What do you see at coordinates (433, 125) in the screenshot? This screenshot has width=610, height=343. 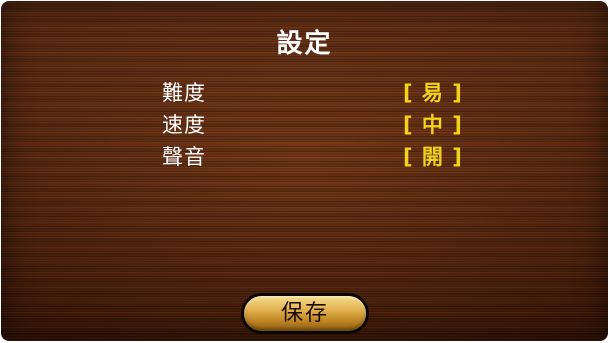 I see `speed-toggle: [ 中 ]` at bounding box center [433, 125].